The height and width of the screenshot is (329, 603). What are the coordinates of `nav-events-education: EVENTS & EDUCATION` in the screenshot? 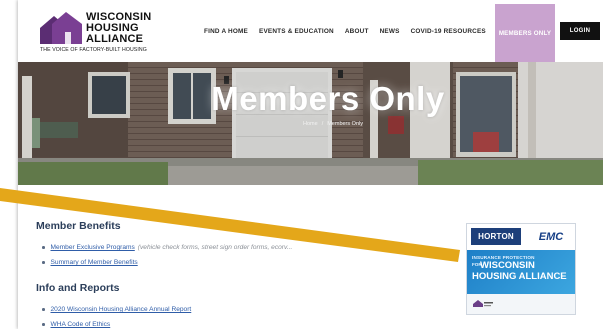 It's located at (296, 31).